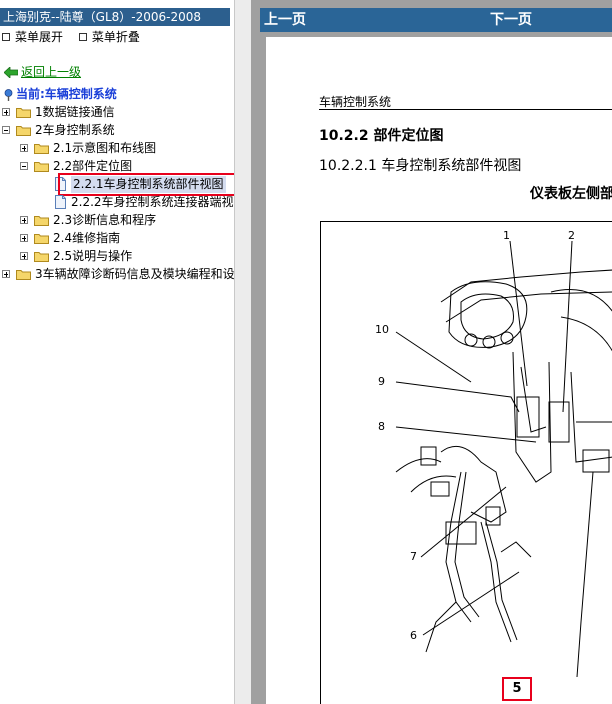 Image resolution: width=612 pixels, height=704 pixels. Describe the element at coordinates (511, 20) in the screenshot. I see `next-page-button: 下一页` at that location.